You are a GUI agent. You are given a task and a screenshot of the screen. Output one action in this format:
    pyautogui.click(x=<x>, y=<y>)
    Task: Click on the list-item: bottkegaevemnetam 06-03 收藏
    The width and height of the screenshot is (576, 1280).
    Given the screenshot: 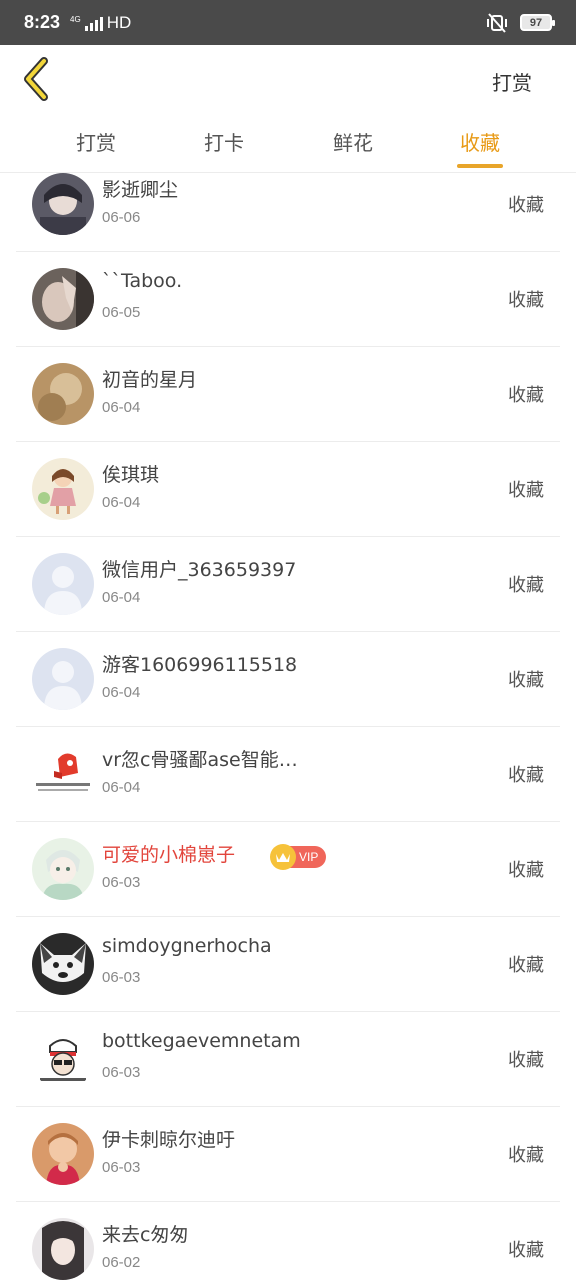 What is the action you would take?
    pyautogui.click(x=288, y=1059)
    